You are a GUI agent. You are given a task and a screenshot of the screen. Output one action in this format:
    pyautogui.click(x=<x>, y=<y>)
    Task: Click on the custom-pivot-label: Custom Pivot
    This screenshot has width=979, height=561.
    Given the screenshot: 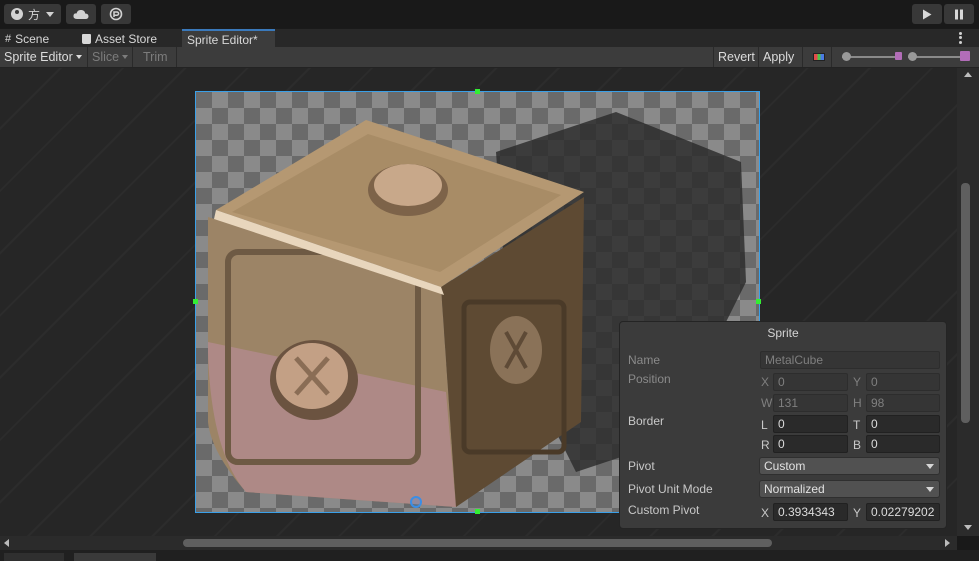 What is the action you would take?
    pyautogui.click(x=664, y=510)
    